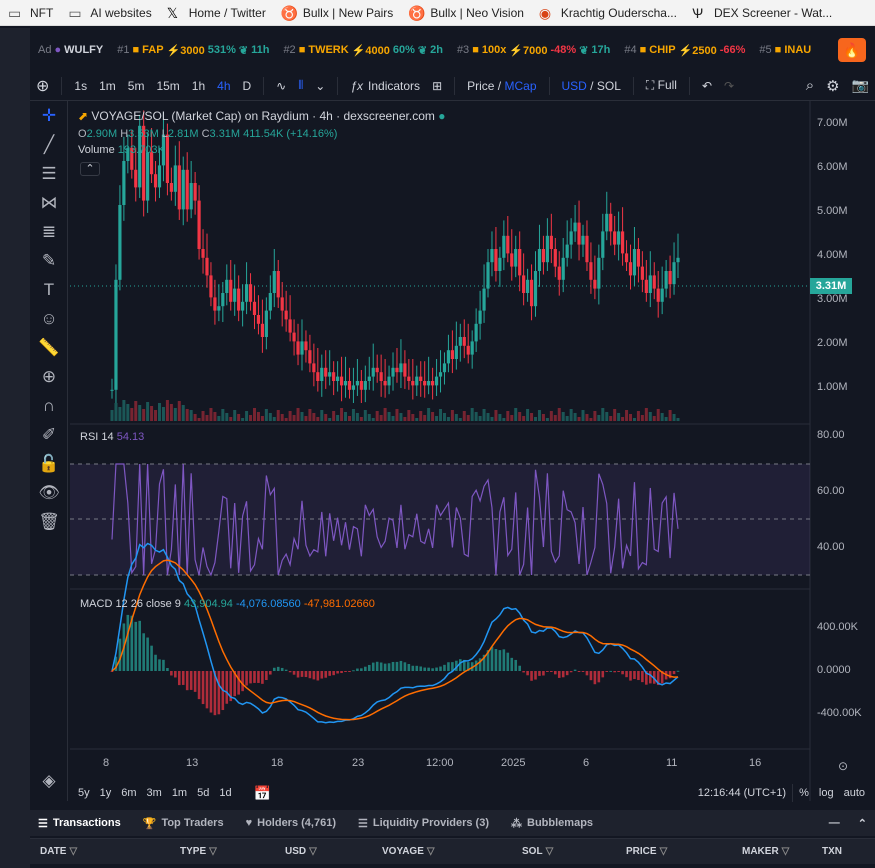  Describe the element at coordinates (84, 793) in the screenshot. I see `range-5y: 5y` at that location.